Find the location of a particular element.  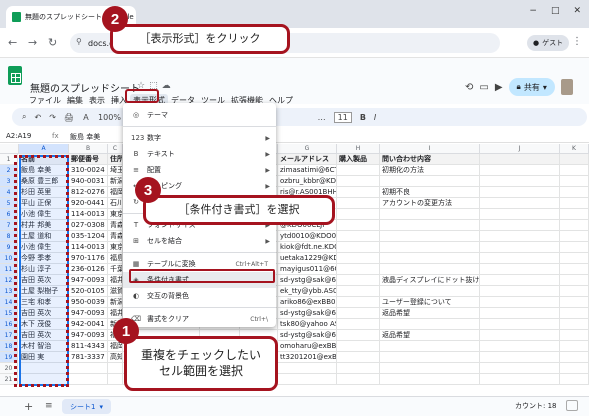

selection-count: カウント: 18 is located at coordinates (536, 406).